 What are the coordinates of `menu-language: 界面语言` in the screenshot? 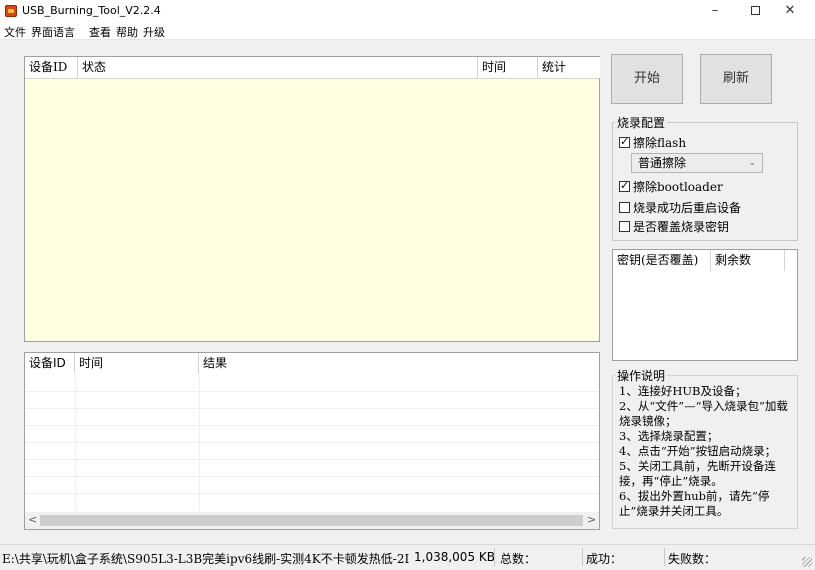 It's located at (53, 32).